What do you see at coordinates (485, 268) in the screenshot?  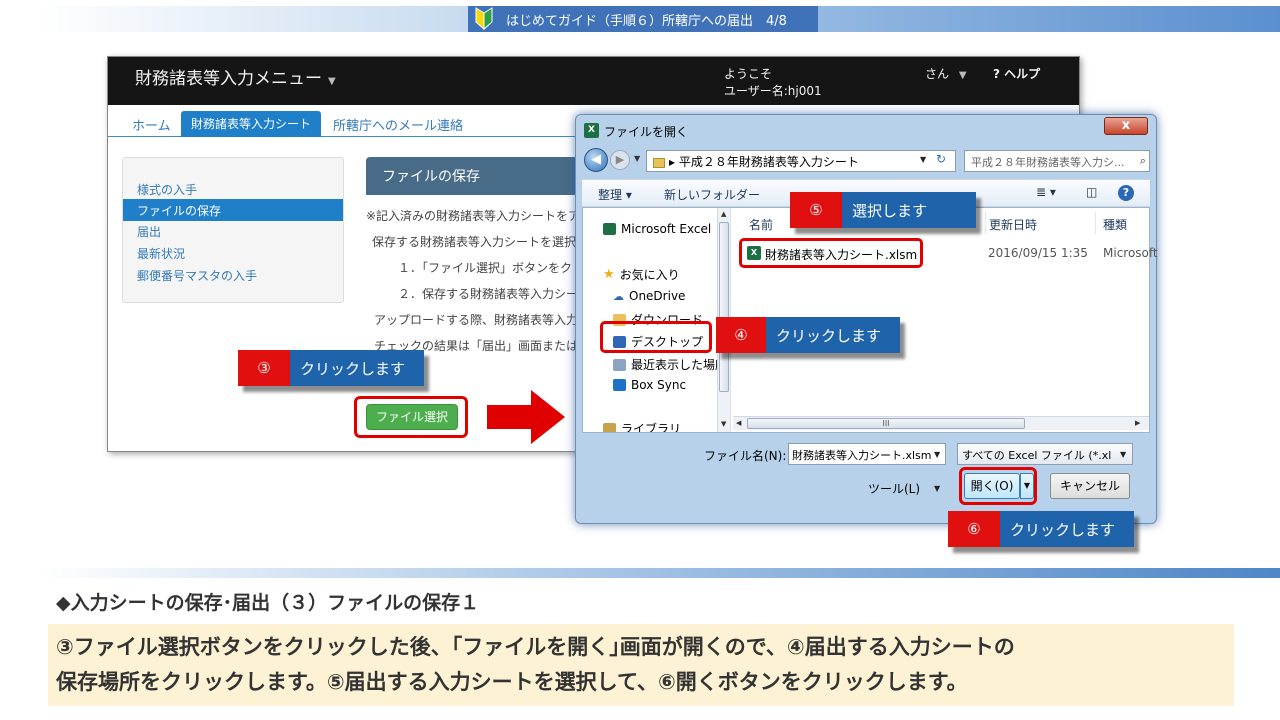 I see `body-text: １．「ファイル選択」ボタンをク` at bounding box center [485, 268].